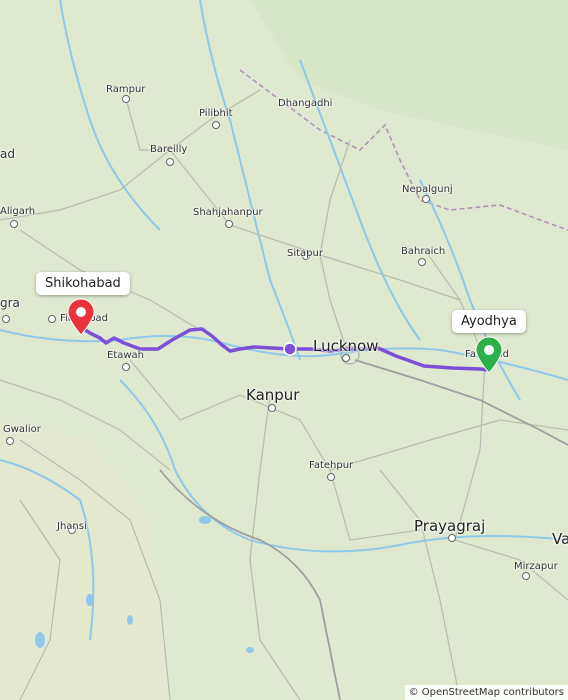 The height and width of the screenshot is (700, 568). Describe the element at coordinates (422, 262) in the screenshot. I see `bahraich-dot` at that location.